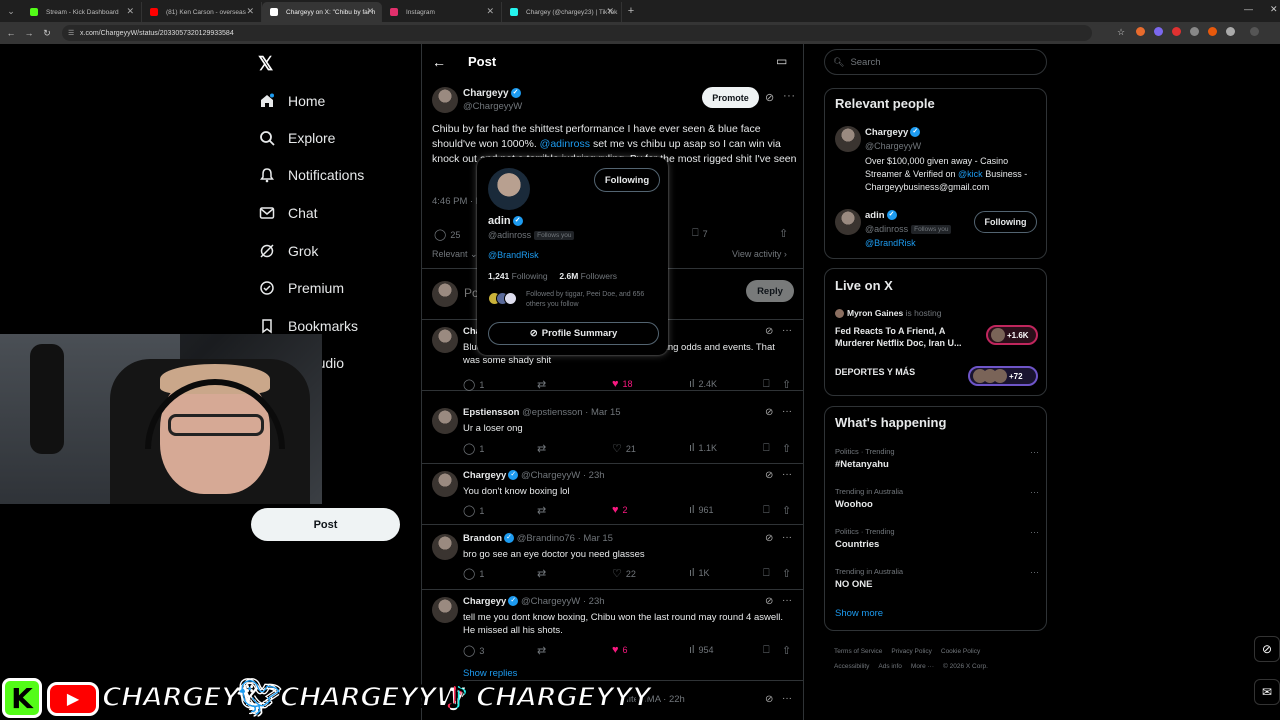 The image size is (1280, 720). I want to click on footer-link: Cookie Policy, so click(960, 651).